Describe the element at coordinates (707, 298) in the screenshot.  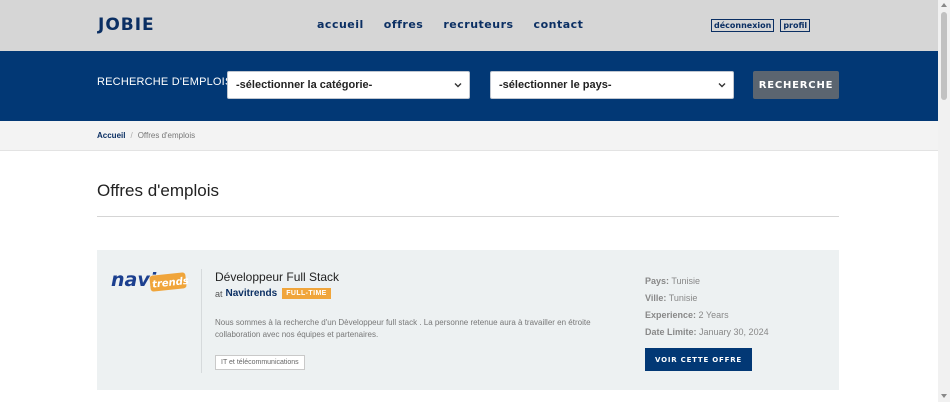
I see `meta-city: Ville: Tunisie` at that location.